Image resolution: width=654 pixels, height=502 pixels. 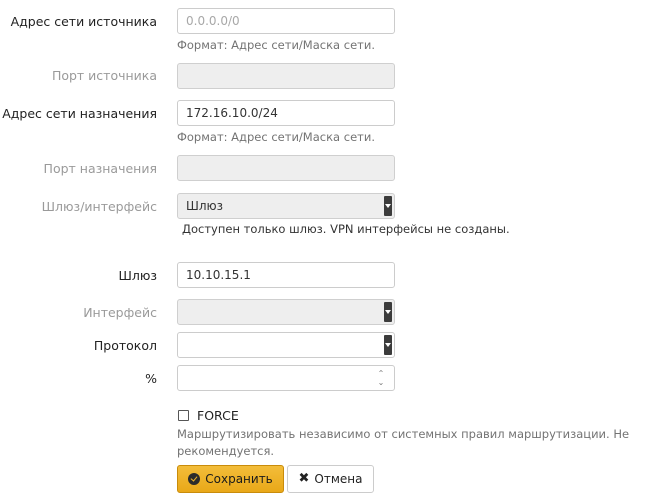 What do you see at coordinates (286, 76) in the screenshot?
I see `source-port-input` at bounding box center [286, 76].